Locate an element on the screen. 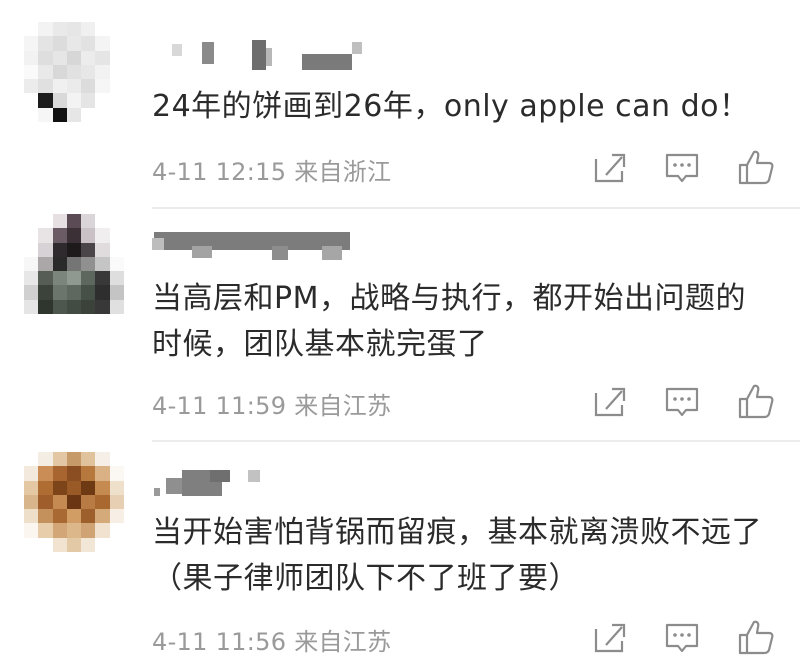 The width and height of the screenshot is (800, 665). comment-location: 来自浙江 is located at coordinates (343, 172).